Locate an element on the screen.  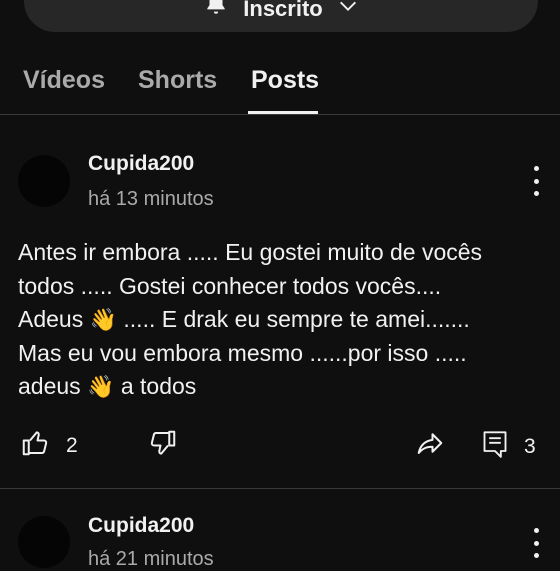
tab-posts: Posts is located at coordinates (285, 80).